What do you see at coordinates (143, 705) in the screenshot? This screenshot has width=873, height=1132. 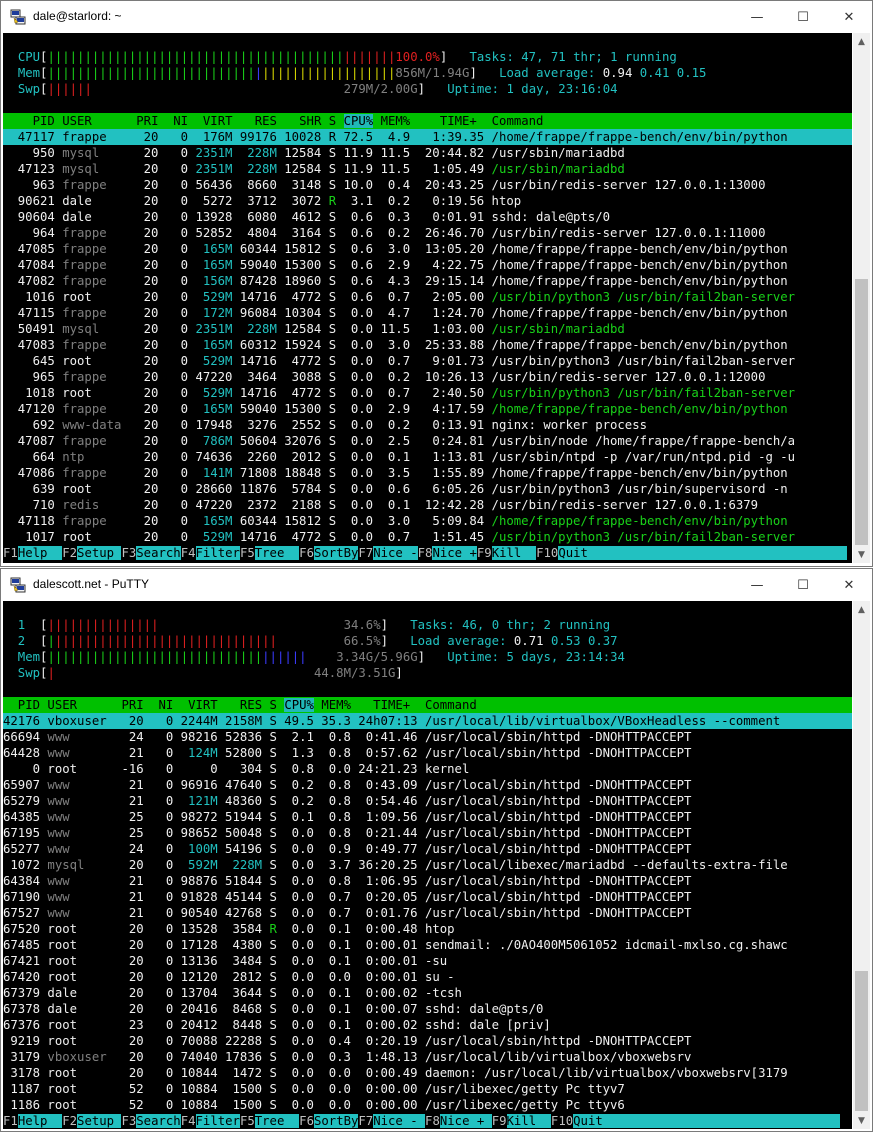 I see `header-columns: PID USER PRI NI VIRT RES S` at bounding box center [143, 705].